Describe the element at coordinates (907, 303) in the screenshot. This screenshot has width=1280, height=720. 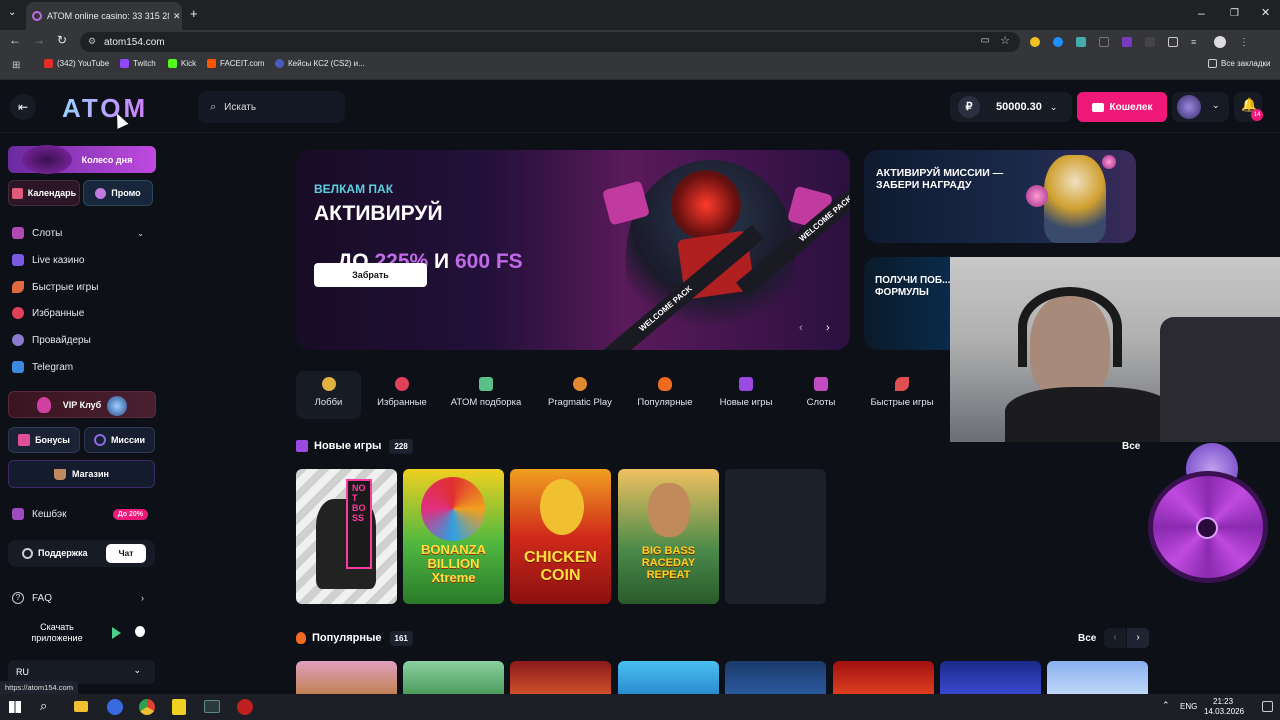
I see `formula-banner: ПОЛУЧИ ПОБ... ФОРМУЛЫ` at that location.